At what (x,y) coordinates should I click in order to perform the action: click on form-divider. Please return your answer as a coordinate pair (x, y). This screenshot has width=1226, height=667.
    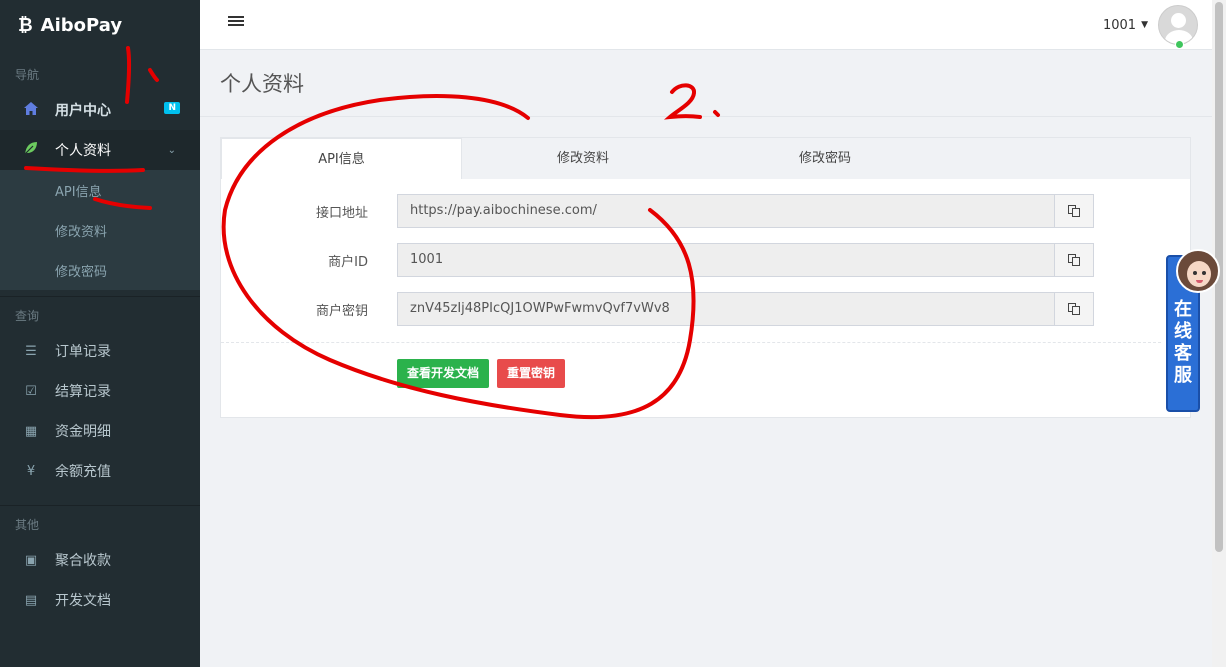
    Looking at the image, I should click on (691, 342).